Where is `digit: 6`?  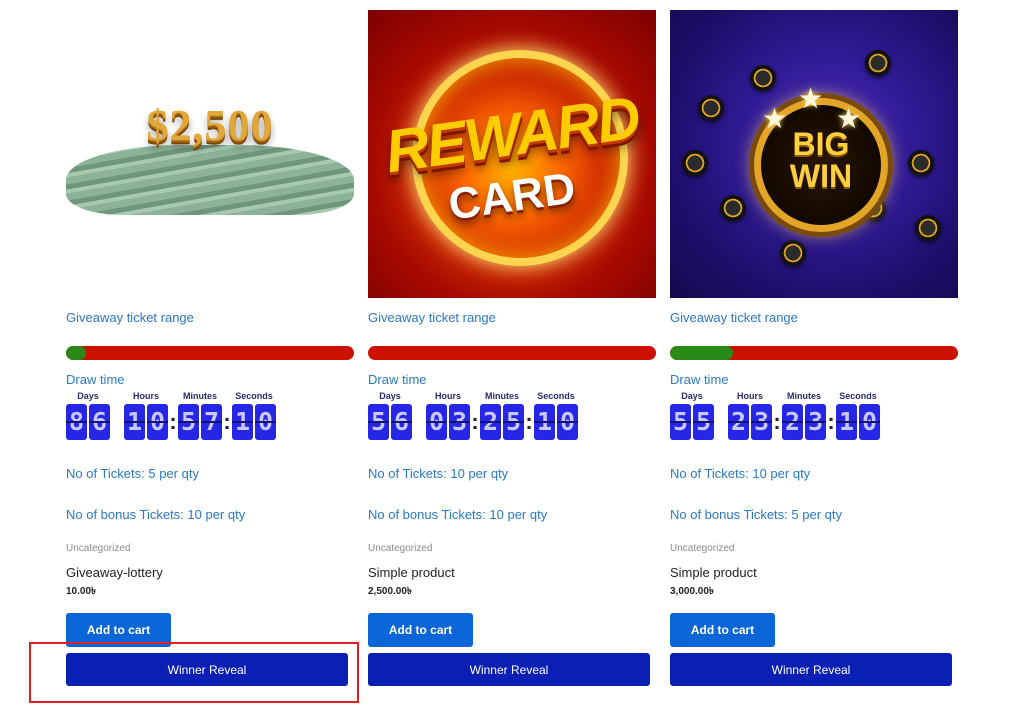 digit: 6 is located at coordinates (99, 422).